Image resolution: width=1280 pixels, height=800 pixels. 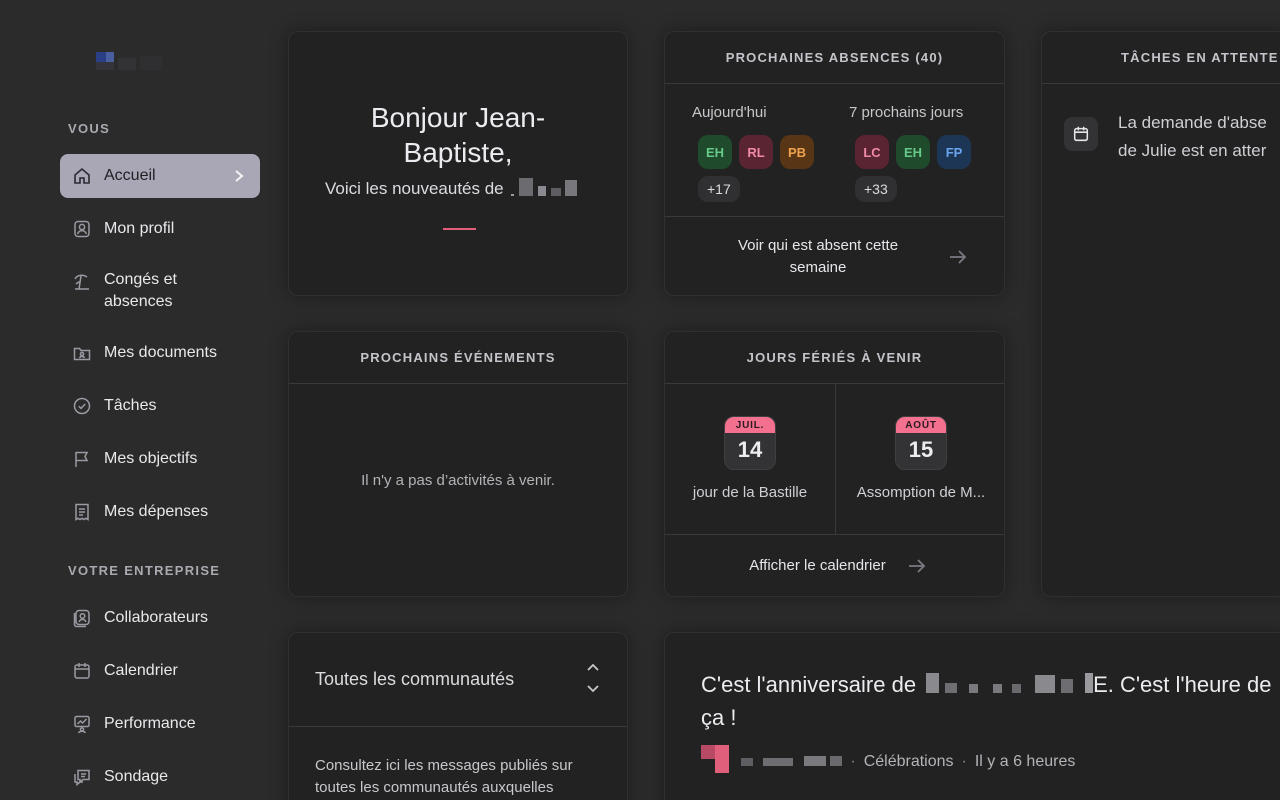 What do you see at coordinates (451, 189) in the screenshot?
I see `greeting-subtitle: Voici les nouveautés de` at bounding box center [451, 189].